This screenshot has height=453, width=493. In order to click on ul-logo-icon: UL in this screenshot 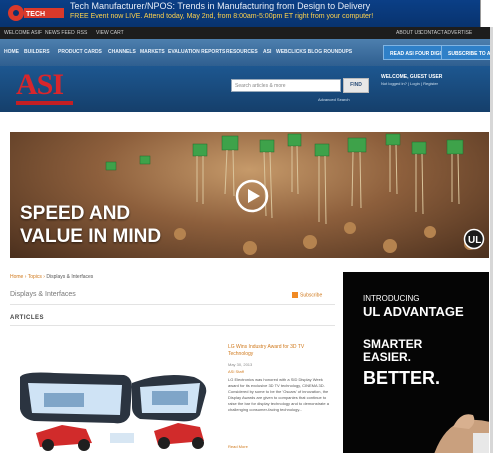, I will do `click(474, 239)`.